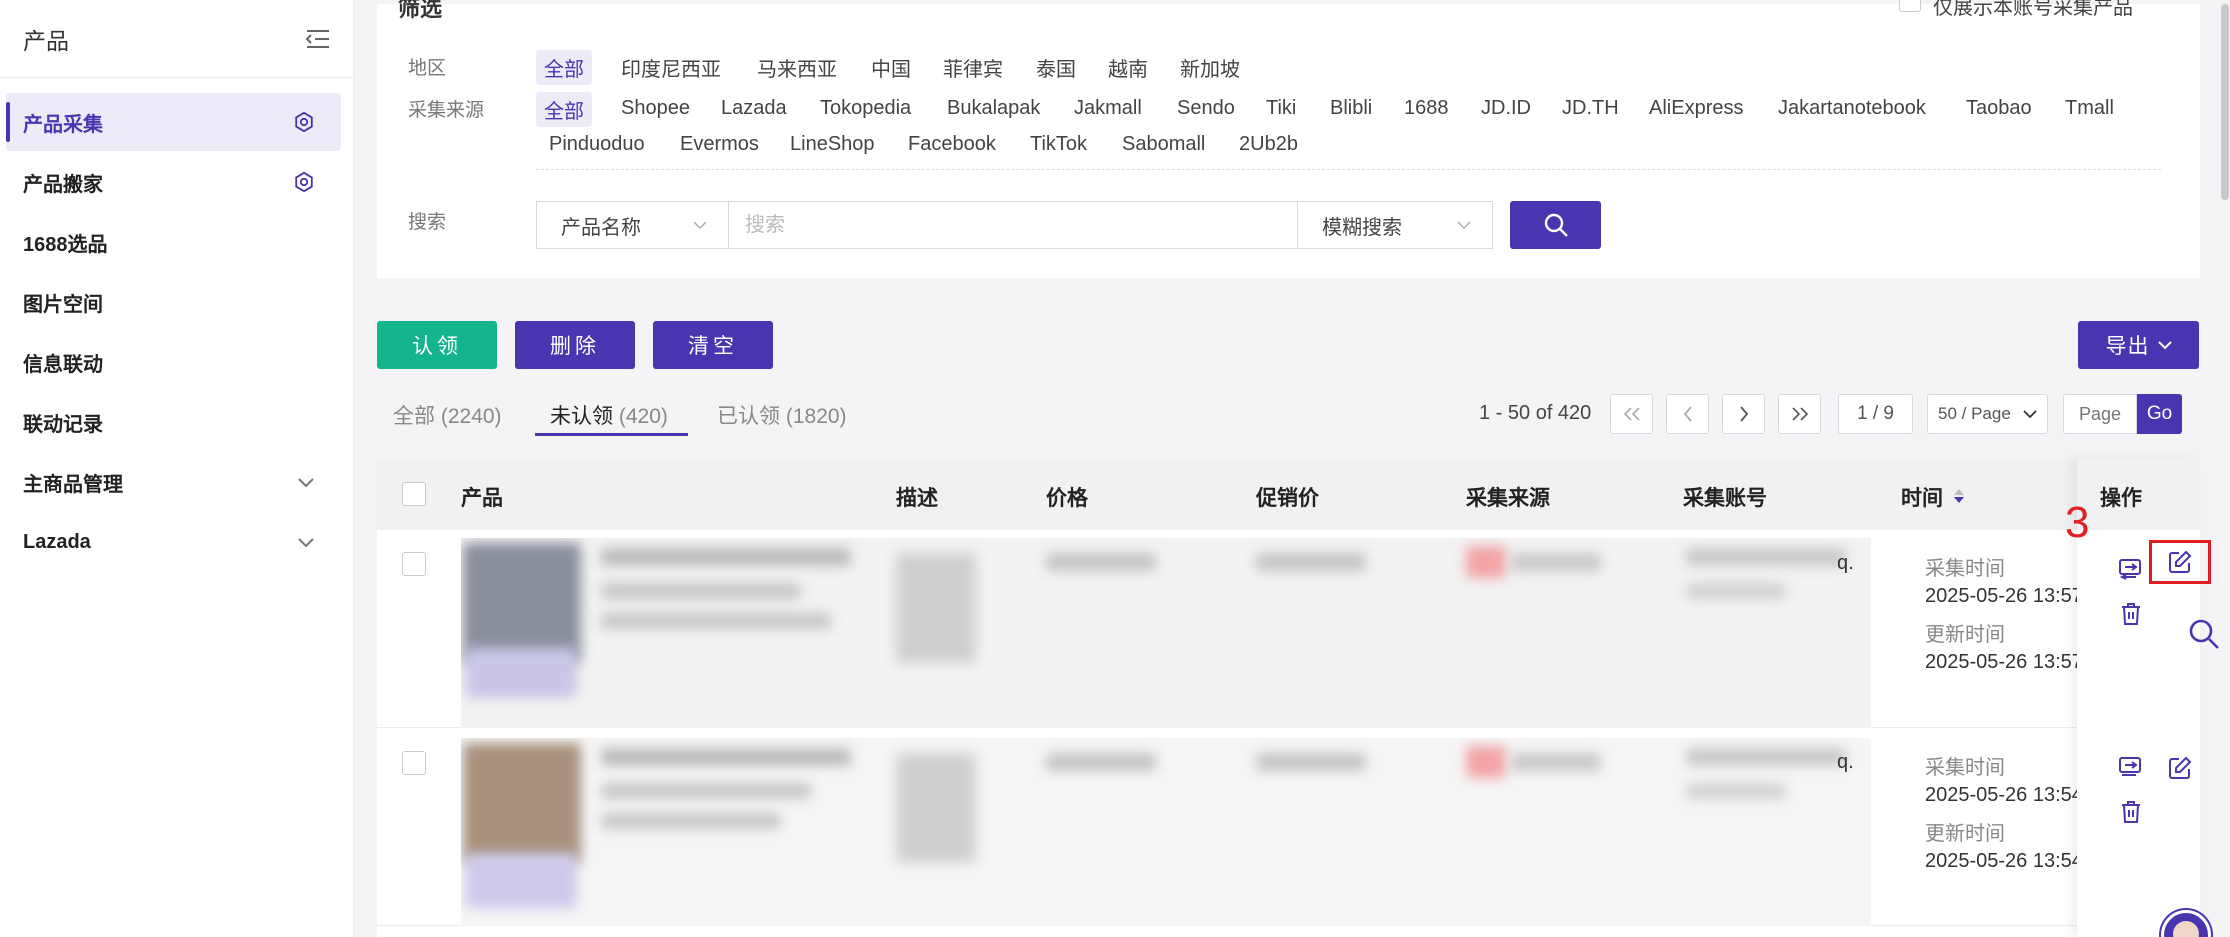 Image resolution: width=2230 pixels, height=937 pixels. What do you see at coordinates (2004, 662) in the screenshot?
I see `update-time: 2025-05-26 13:57` at bounding box center [2004, 662].